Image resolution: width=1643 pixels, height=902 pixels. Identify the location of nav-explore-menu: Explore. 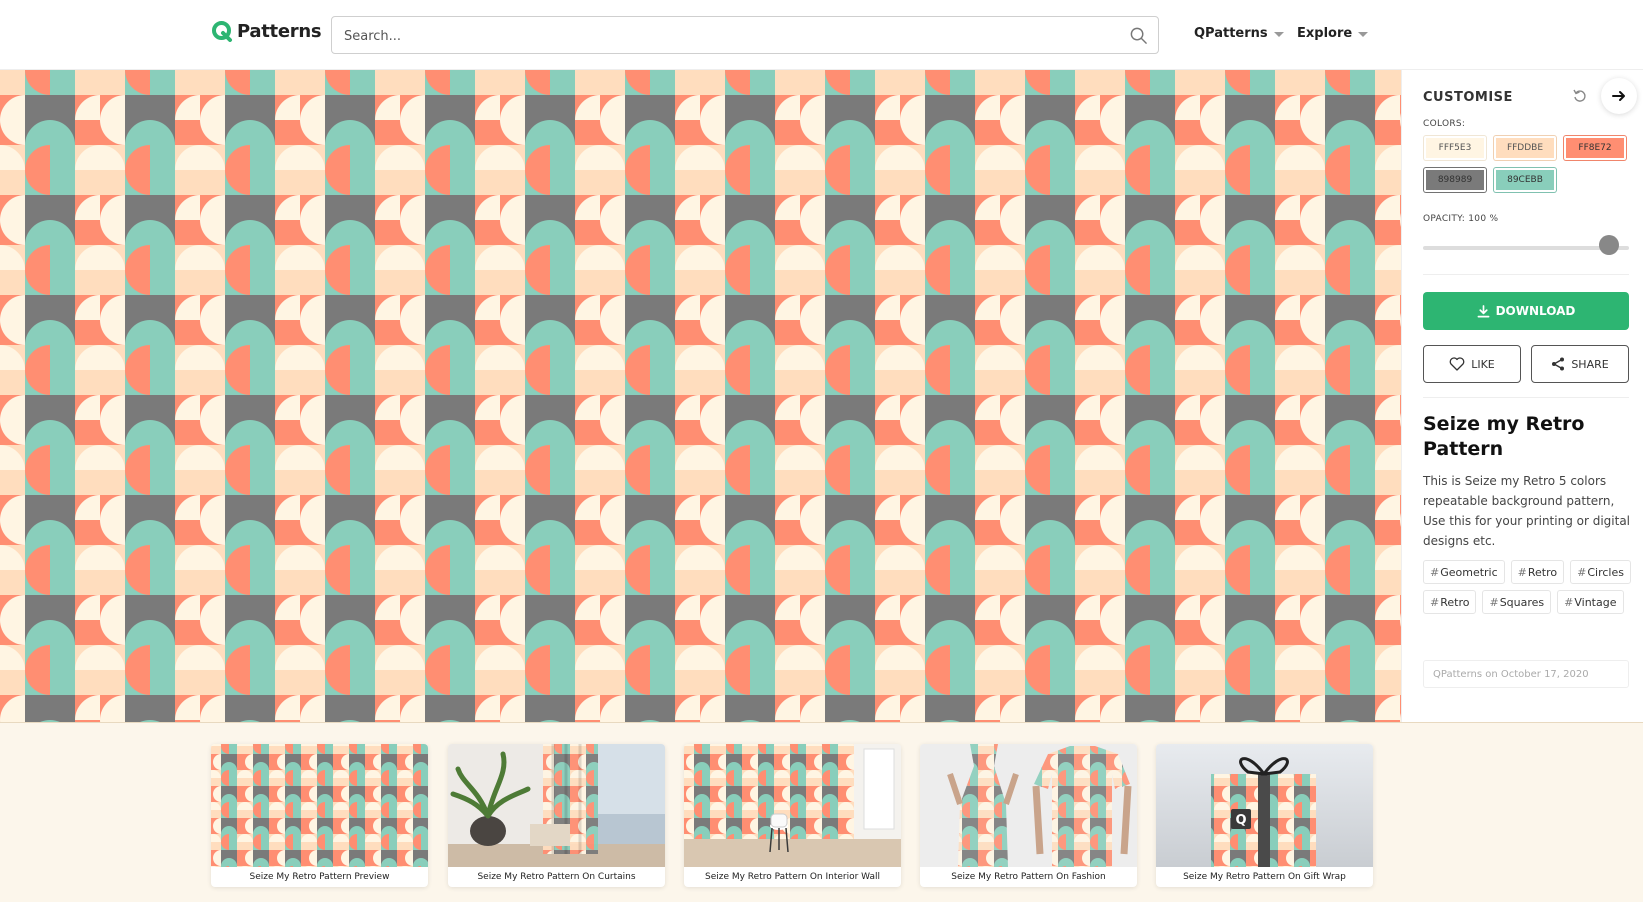
(1333, 33).